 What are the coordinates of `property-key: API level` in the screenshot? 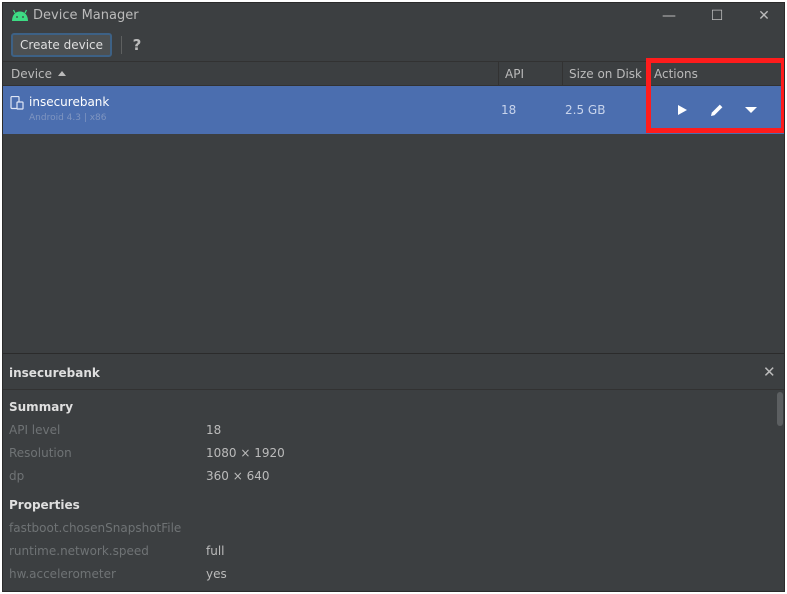 It's located at (35, 430).